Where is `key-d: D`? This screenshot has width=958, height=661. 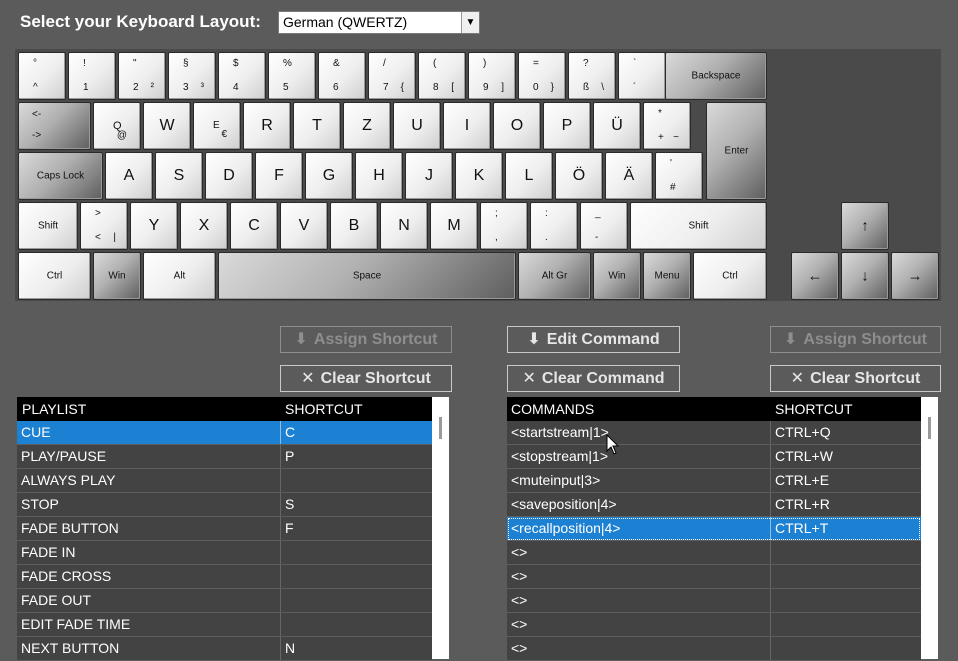
key-d: D is located at coordinates (229, 176).